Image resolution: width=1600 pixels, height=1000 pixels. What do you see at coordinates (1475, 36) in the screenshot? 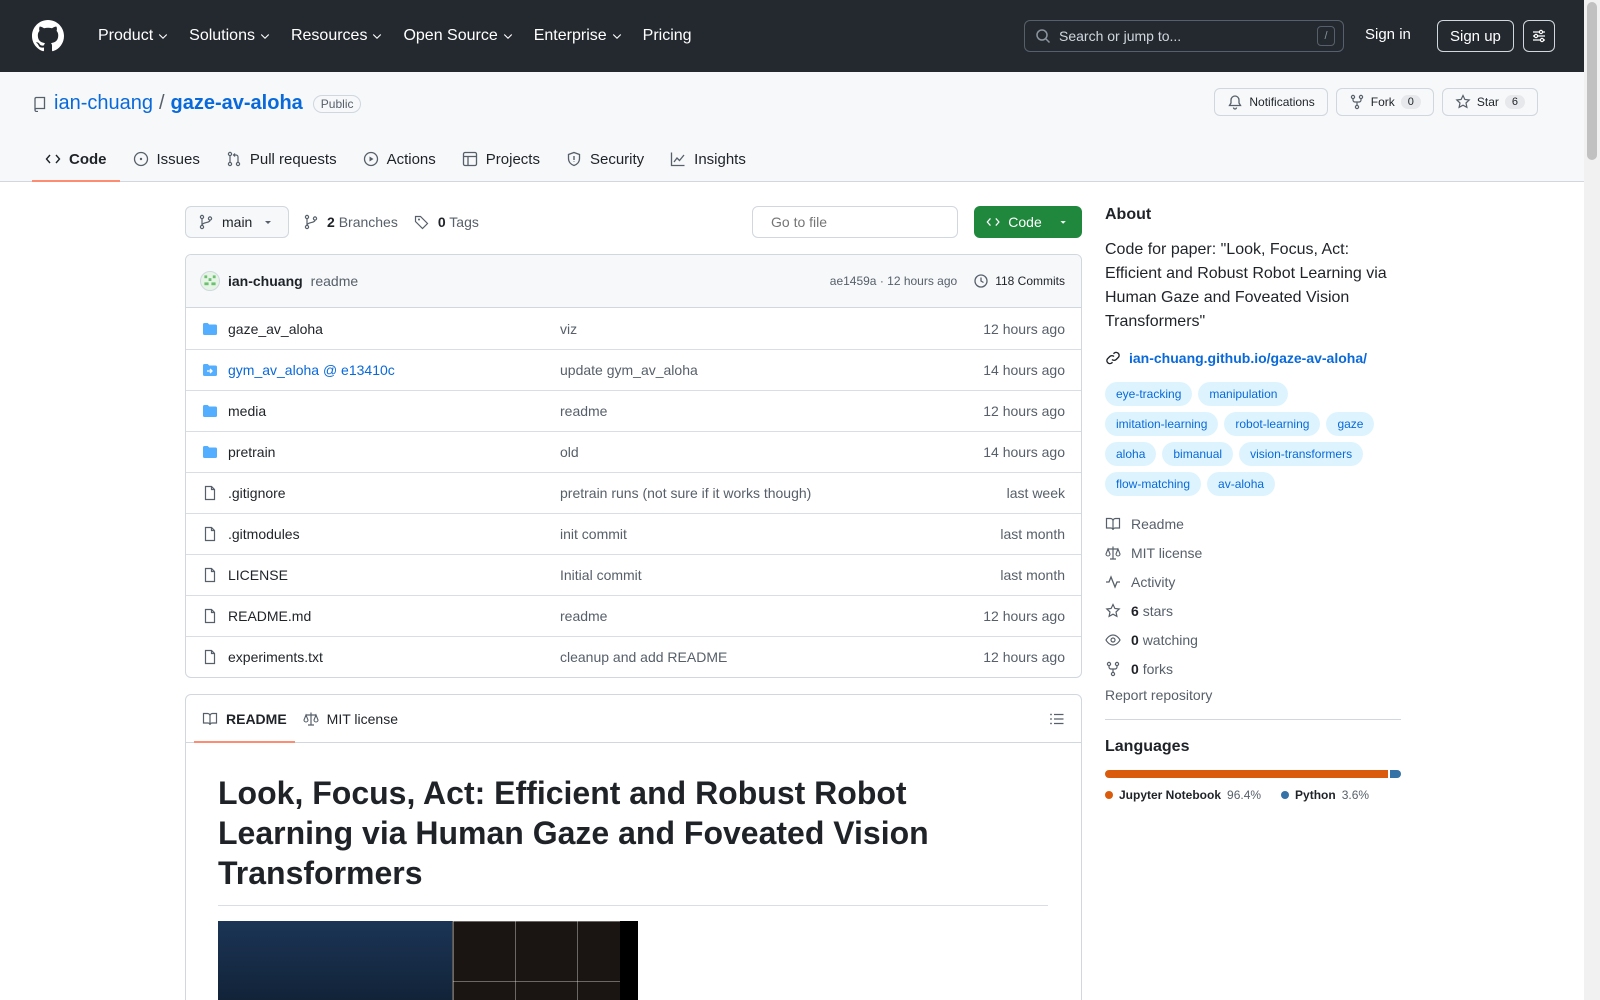
I see `sign-up-button: Sign up` at bounding box center [1475, 36].